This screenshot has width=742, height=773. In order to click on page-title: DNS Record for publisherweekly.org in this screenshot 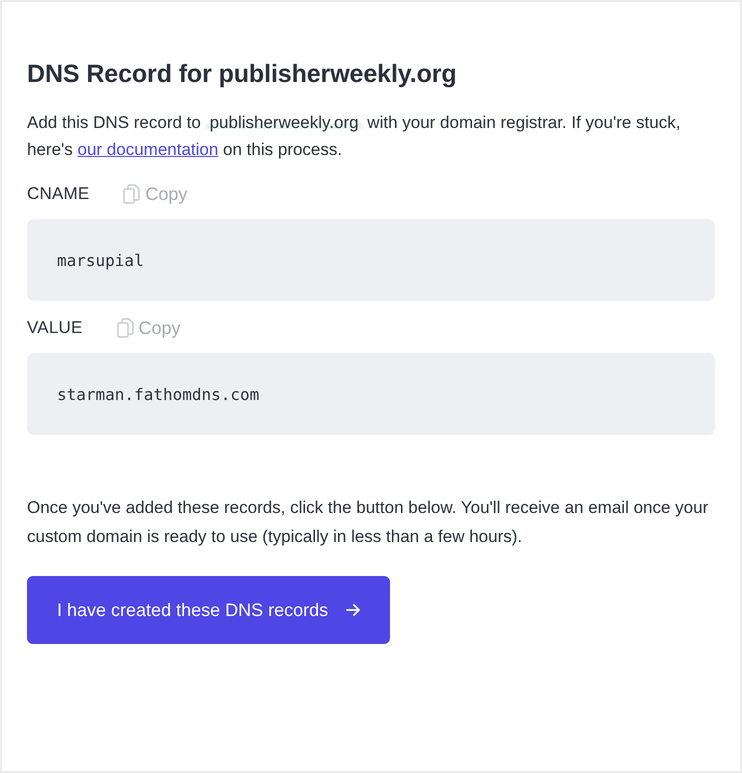, I will do `click(242, 74)`.